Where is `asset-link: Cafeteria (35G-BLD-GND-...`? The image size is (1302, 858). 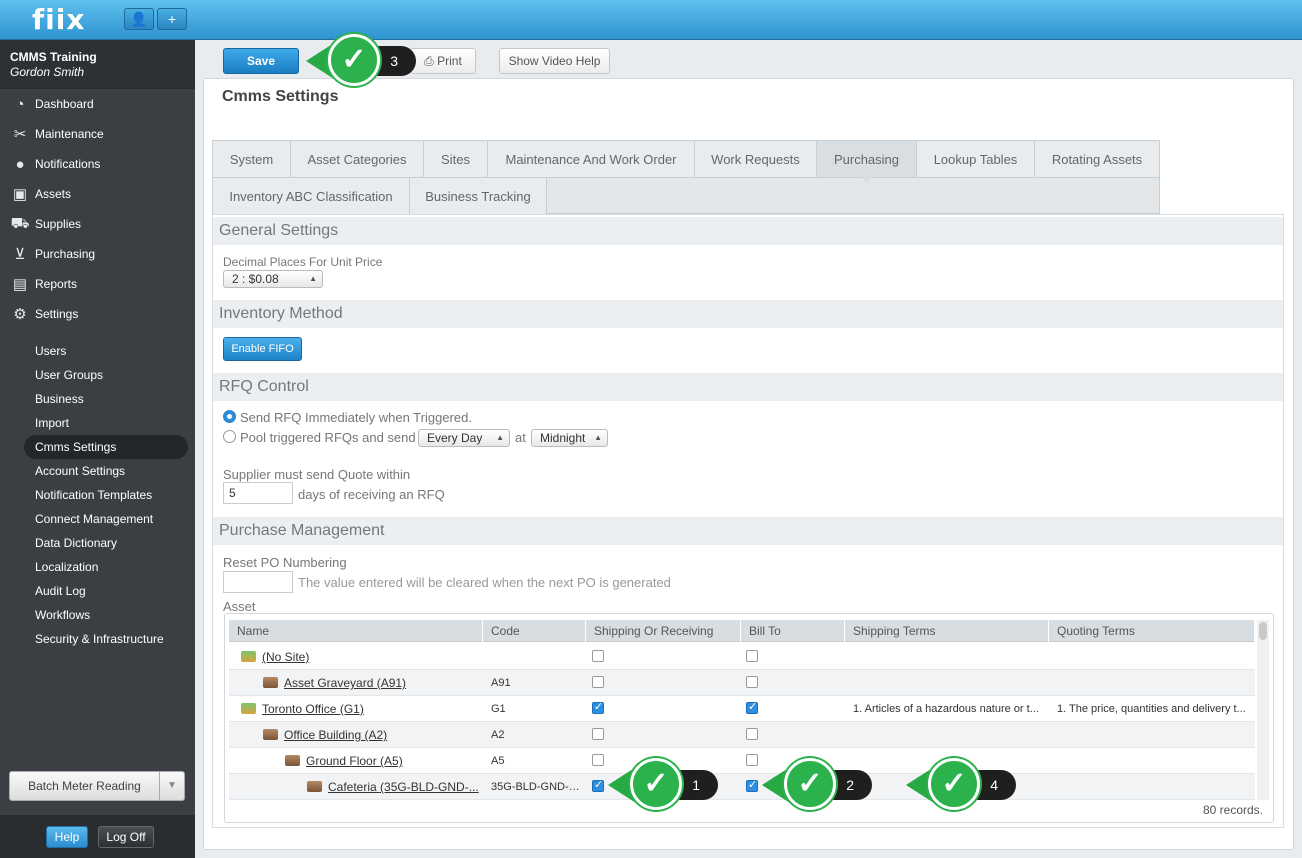 asset-link: Cafeteria (35G-BLD-GND-... is located at coordinates (403, 787).